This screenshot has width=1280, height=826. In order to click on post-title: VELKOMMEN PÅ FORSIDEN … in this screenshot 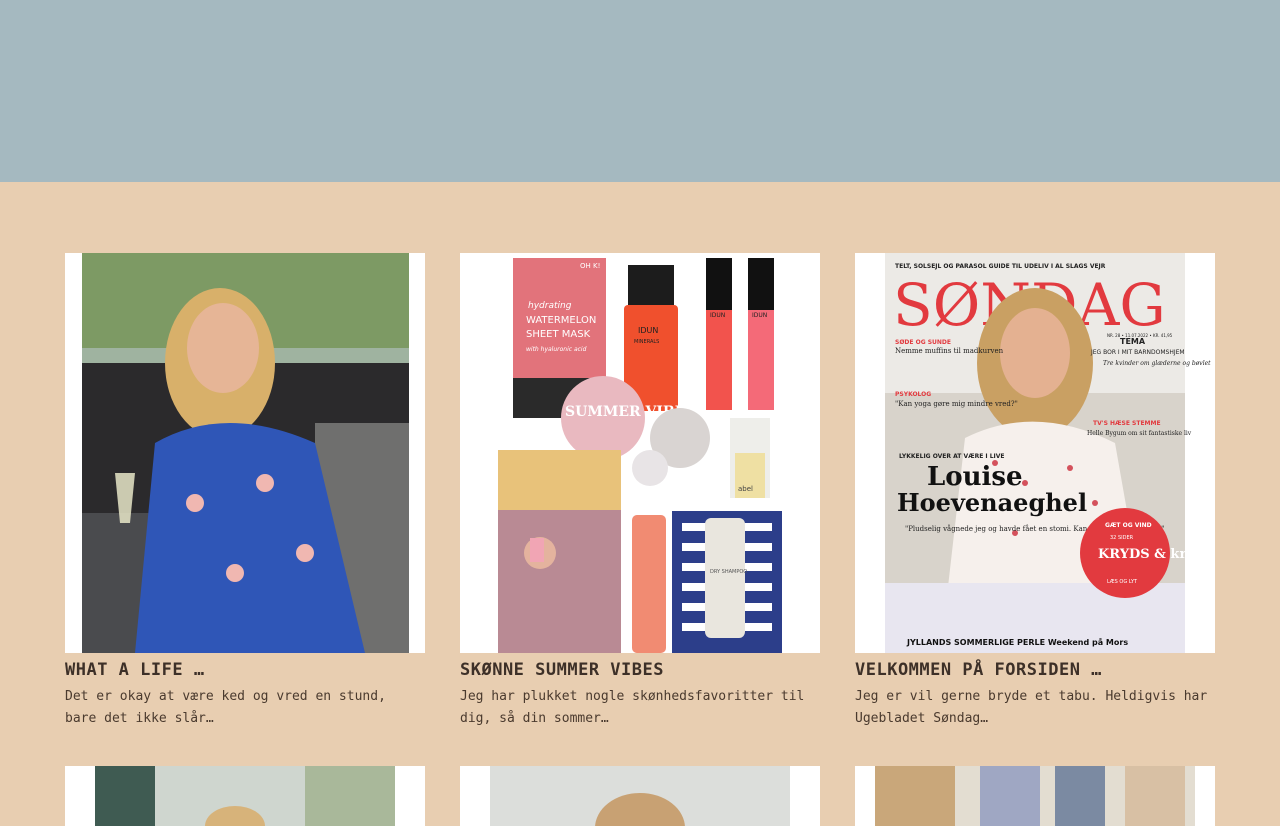, I will do `click(1035, 672)`.